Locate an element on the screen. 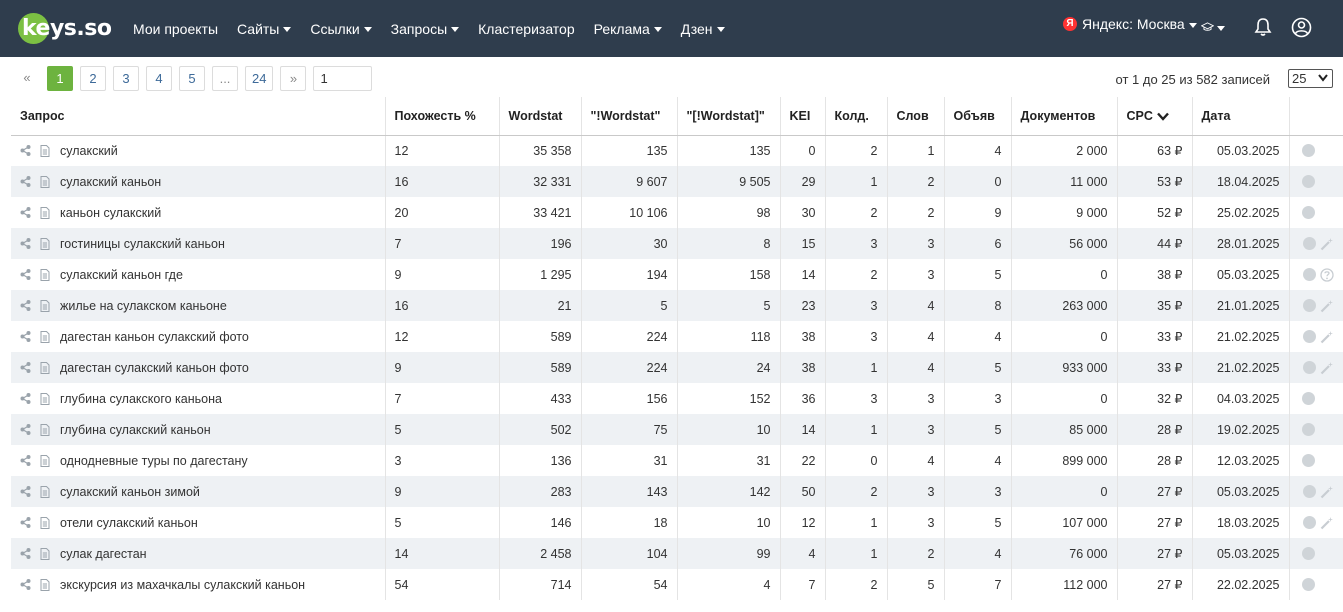 The width and height of the screenshot is (1343, 612). page-button: 4 is located at coordinates (159, 78).